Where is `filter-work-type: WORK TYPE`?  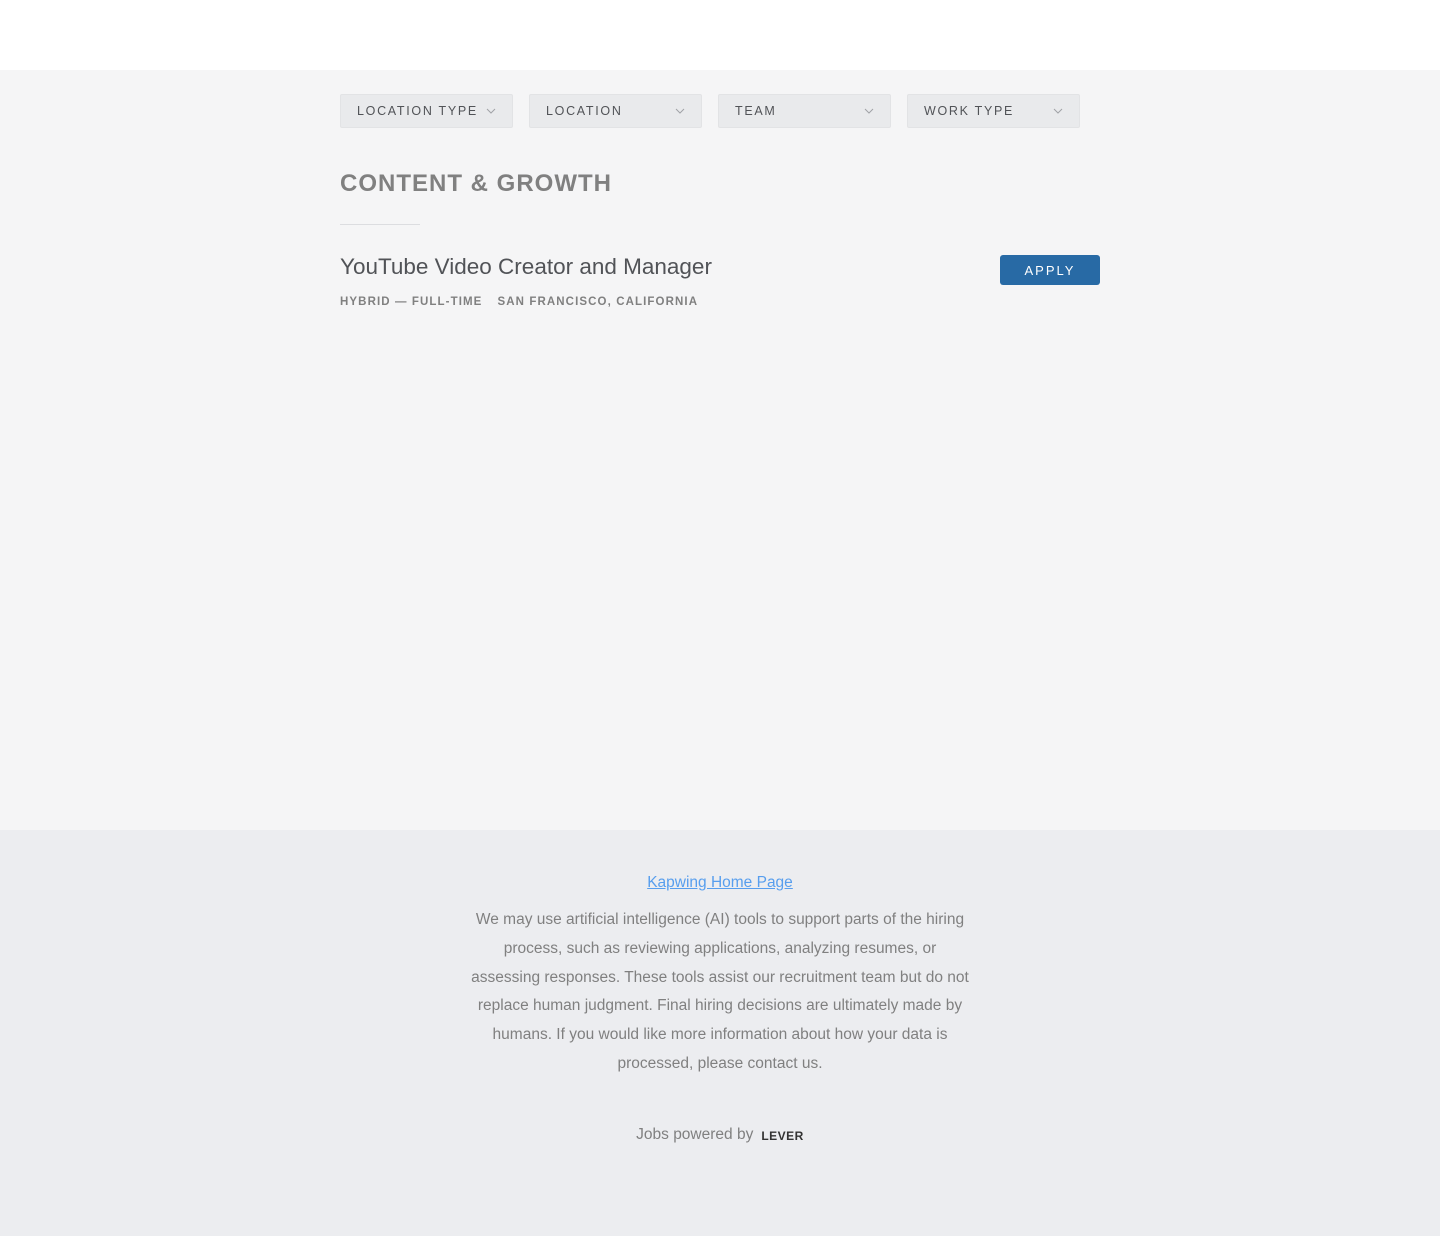
filter-work-type: WORK TYPE is located at coordinates (993, 111).